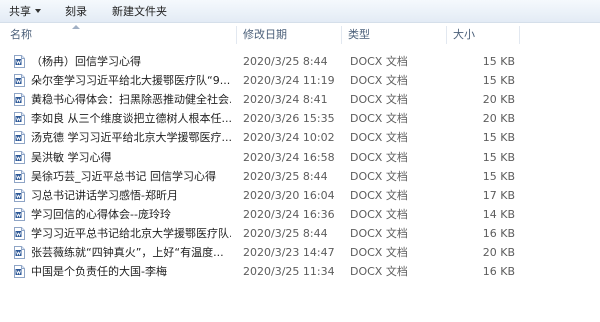 The image size is (600, 322). I want to click on share-menu-button: 共享, so click(25, 12).